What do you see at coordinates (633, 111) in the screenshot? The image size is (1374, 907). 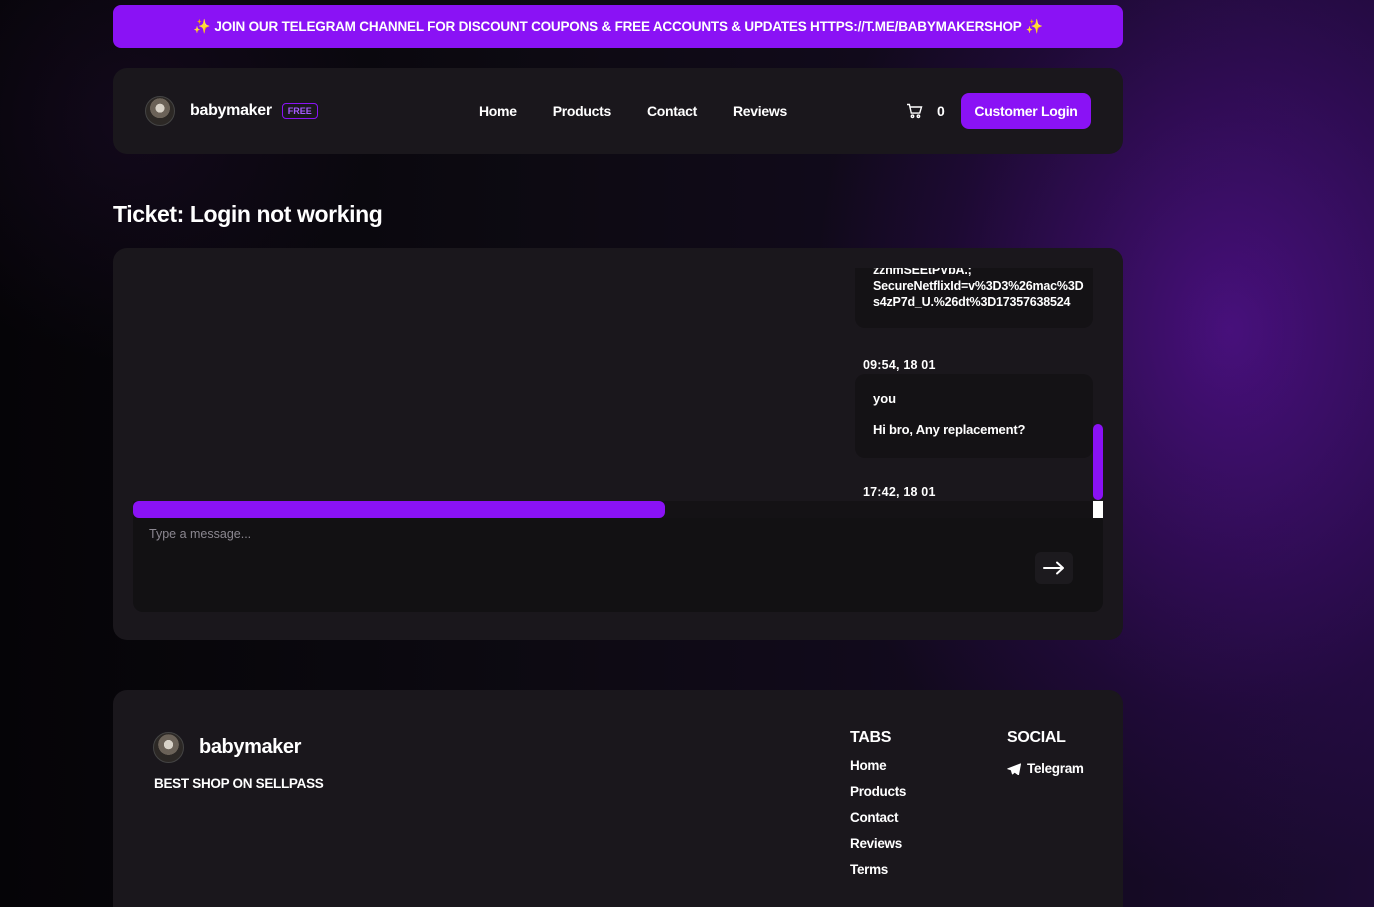 I see `nav-links: Home Products Contact Reviews` at bounding box center [633, 111].